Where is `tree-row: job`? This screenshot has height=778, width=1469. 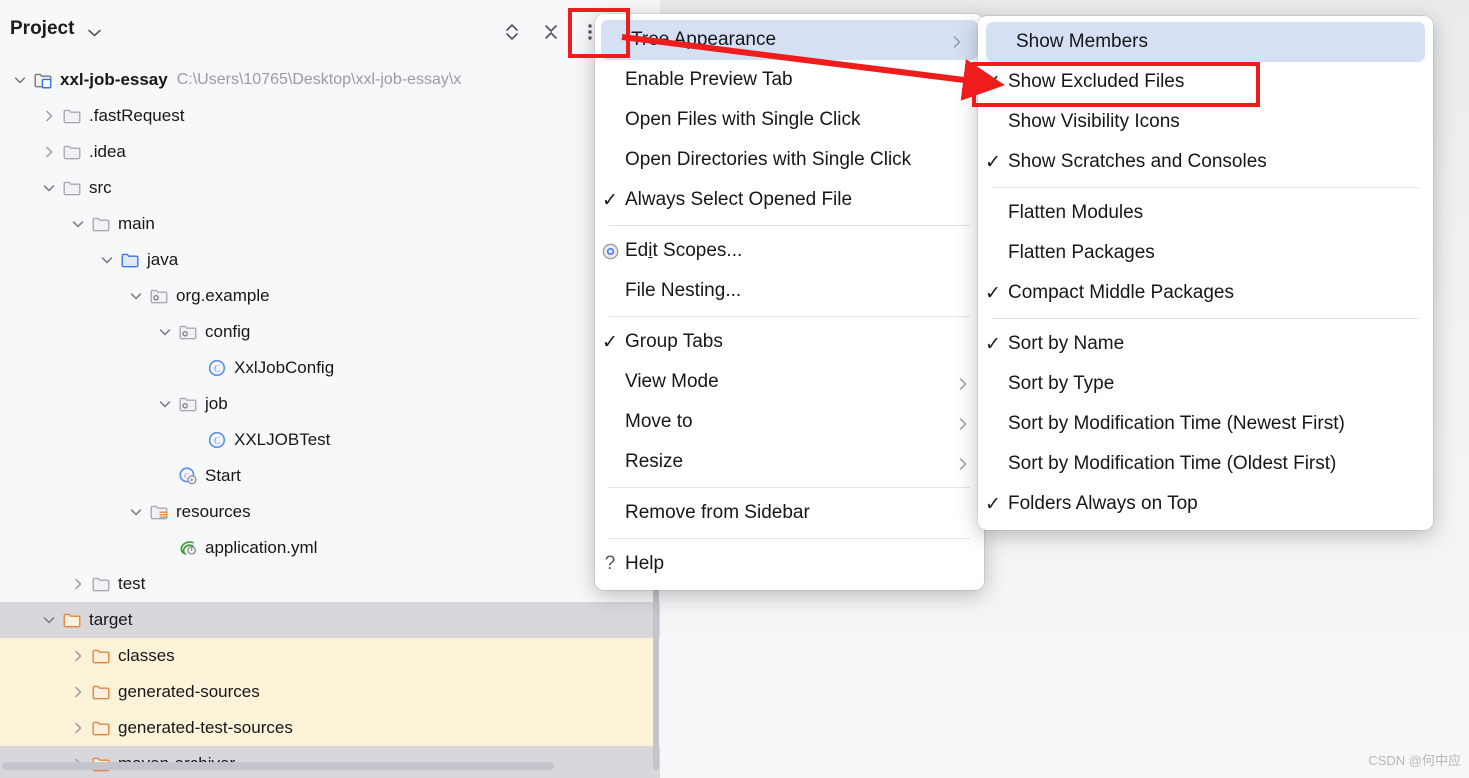 tree-row: job is located at coordinates (330, 404).